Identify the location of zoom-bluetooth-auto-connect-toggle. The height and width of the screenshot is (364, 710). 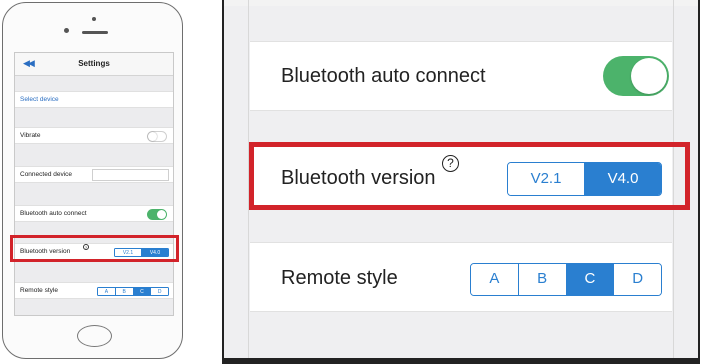
(636, 76).